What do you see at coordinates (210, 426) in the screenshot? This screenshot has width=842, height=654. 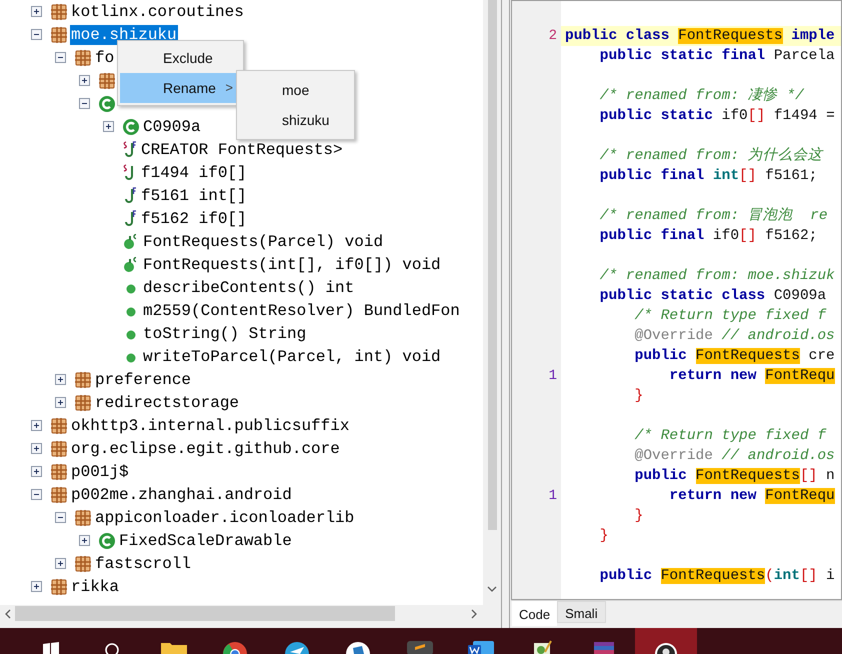 I see `tree-item: okhttp3.internal.publicsuffix` at bounding box center [210, 426].